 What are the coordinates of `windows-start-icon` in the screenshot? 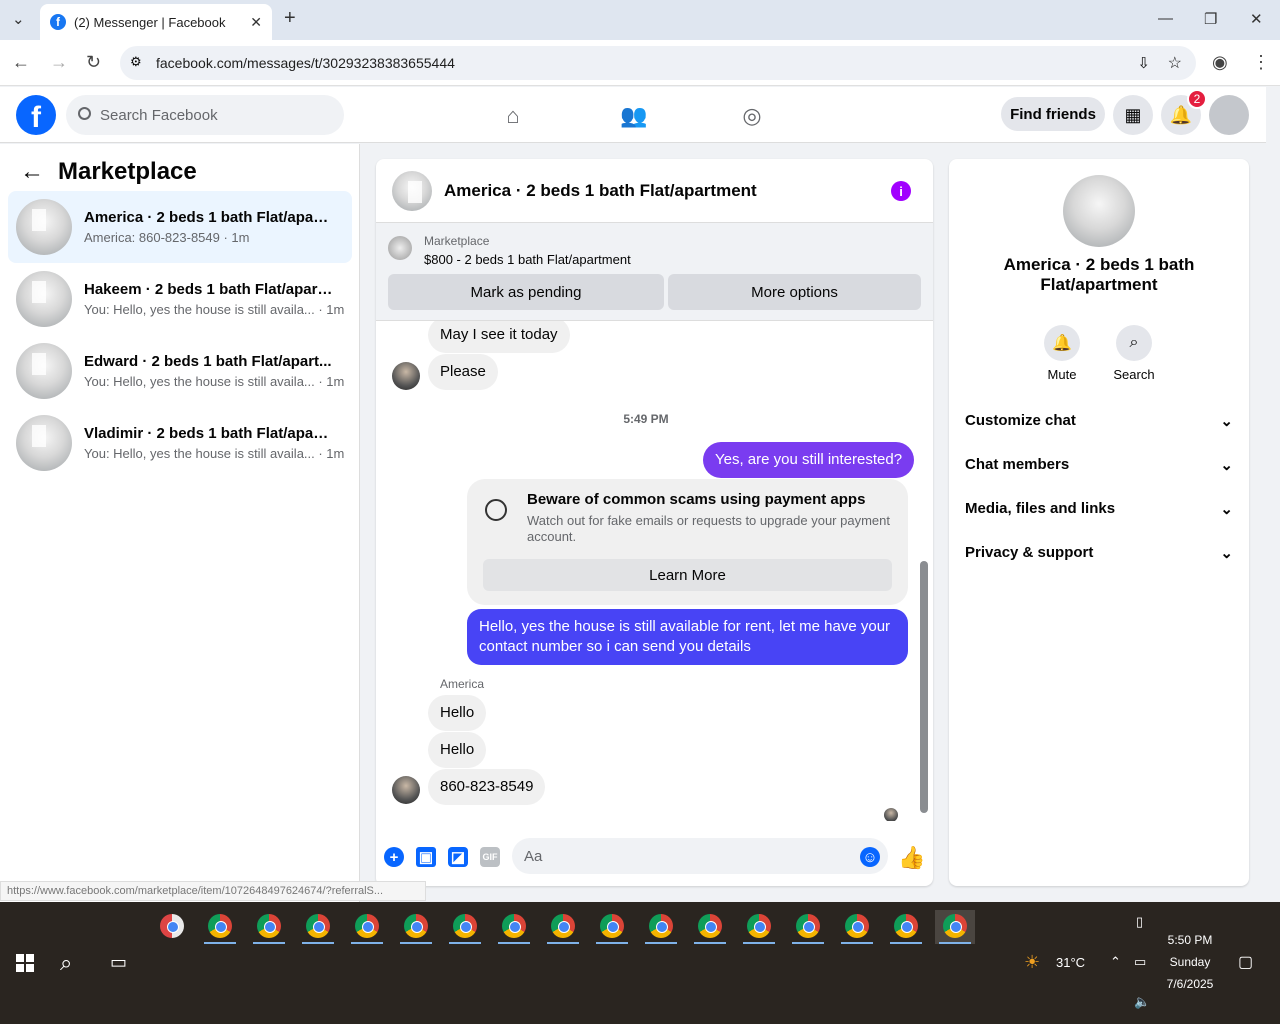 It's located at (25, 963).